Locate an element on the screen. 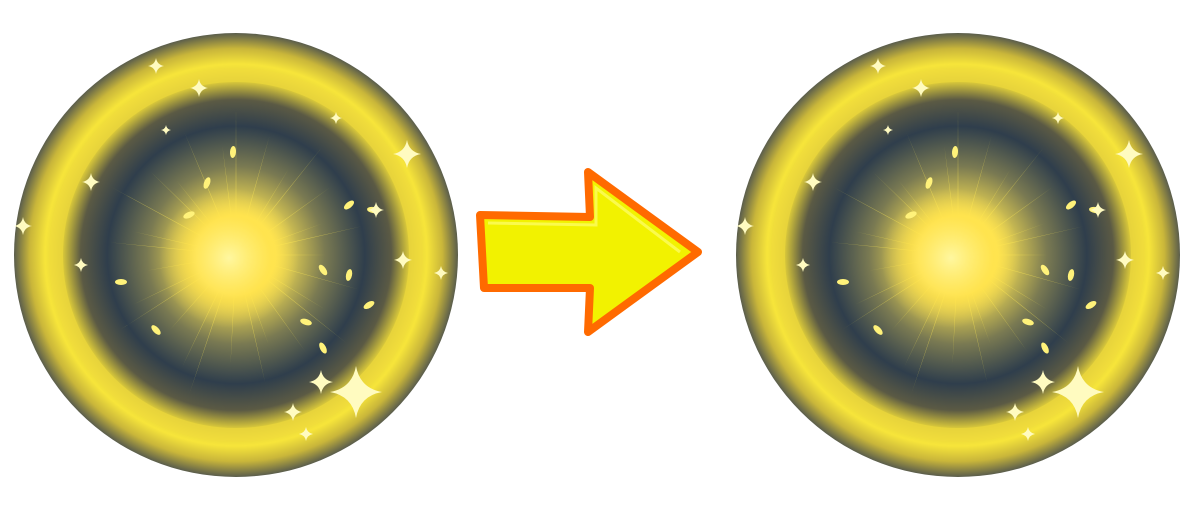 This screenshot has width=1200, height=512. arrow-graphic is located at coordinates (589, 252).